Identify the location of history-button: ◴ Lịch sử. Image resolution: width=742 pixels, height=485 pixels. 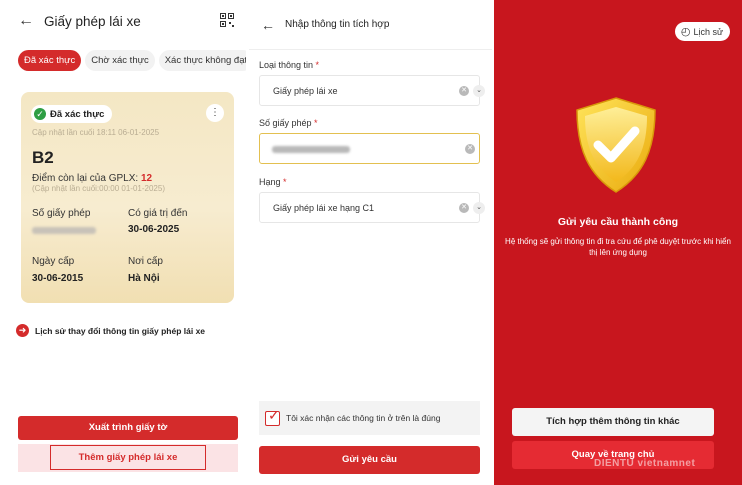
(702, 31).